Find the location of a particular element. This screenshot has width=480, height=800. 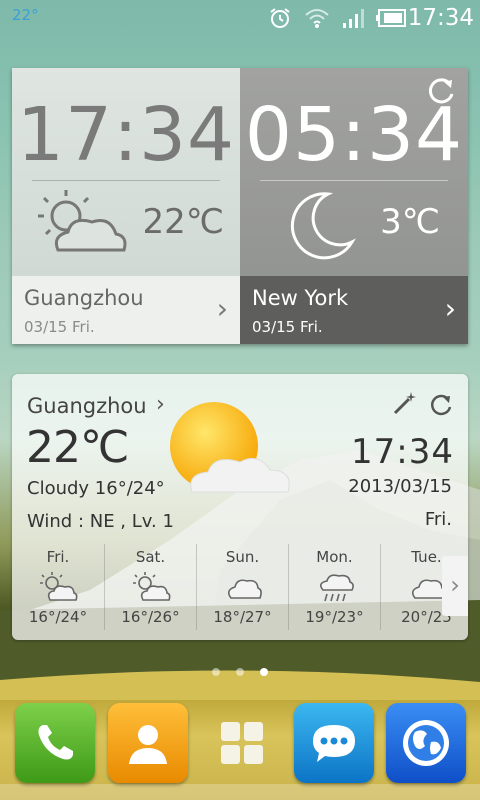

contacts-icon is located at coordinates (148, 744).